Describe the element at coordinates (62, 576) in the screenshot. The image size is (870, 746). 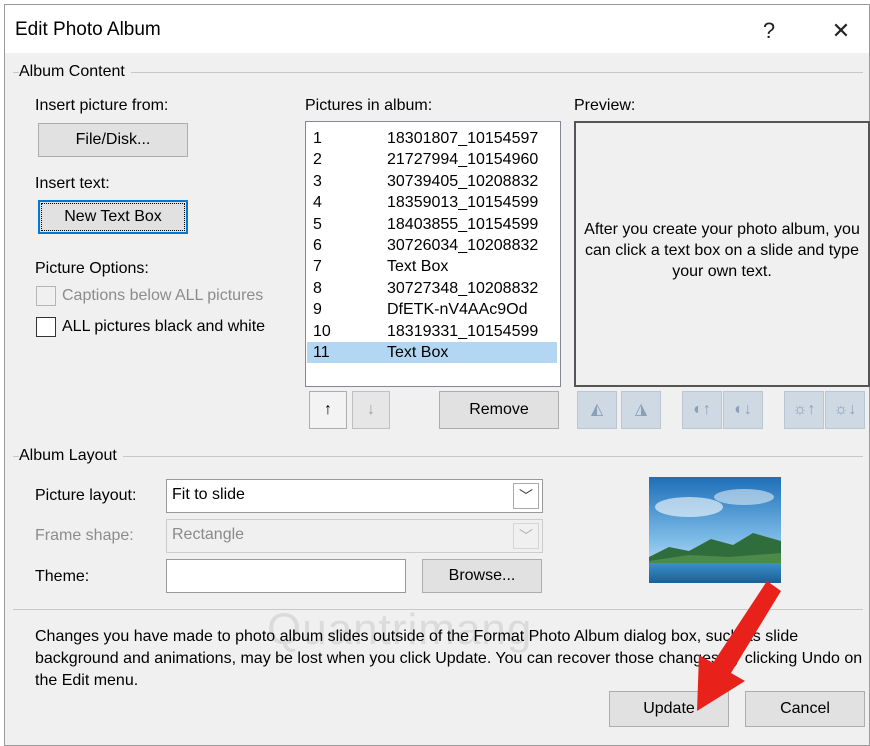
I see `theme-label: Theme:` at that location.